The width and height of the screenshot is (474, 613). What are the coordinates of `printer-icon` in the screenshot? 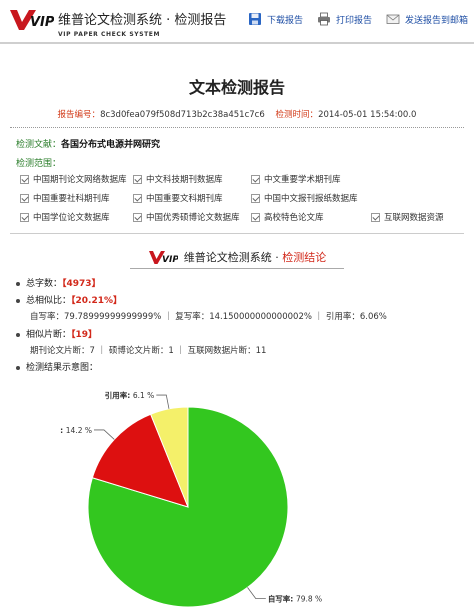 It's located at (323, 19).